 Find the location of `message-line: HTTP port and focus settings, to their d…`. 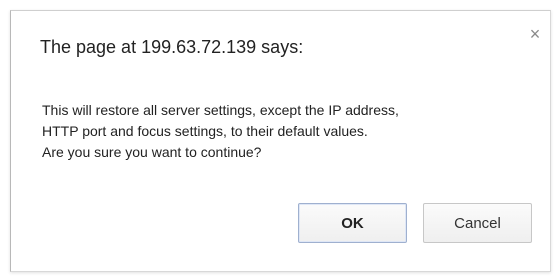

message-line: HTTP port and focus settings, to their d… is located at coordinates (205, 131).